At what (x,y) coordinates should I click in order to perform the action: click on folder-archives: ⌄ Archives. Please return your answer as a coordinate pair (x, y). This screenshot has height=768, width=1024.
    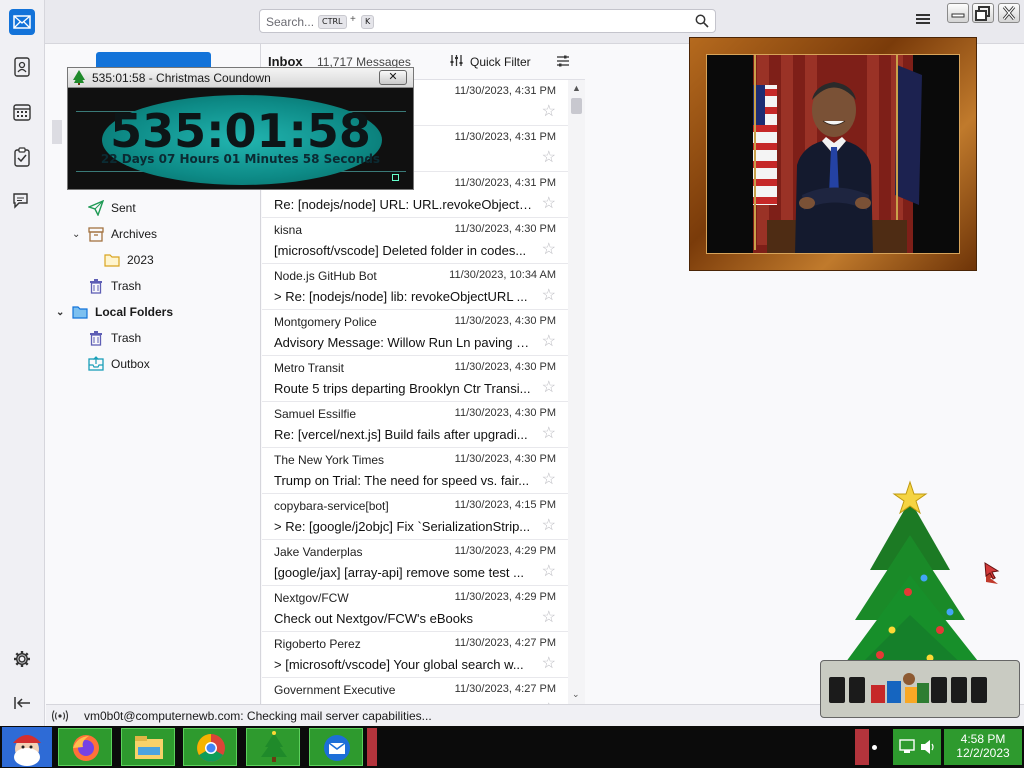
    Looking at the image, I should click on (114, 234).